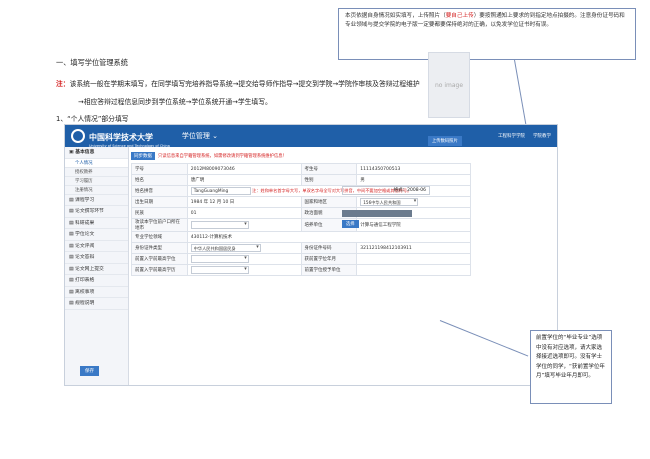  I want to click on sidebar-item-rules: ▤ 规程说明, so click(96, 304).